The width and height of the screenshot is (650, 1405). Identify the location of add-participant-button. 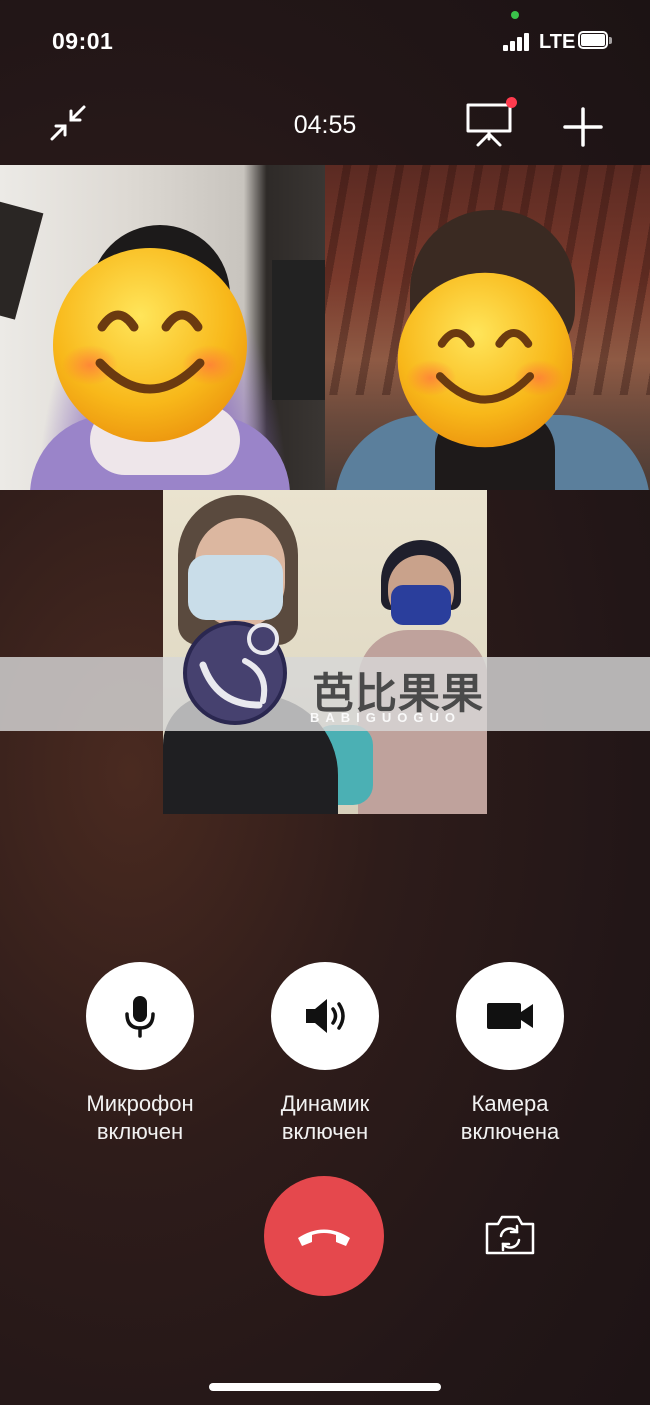
(583, 127).